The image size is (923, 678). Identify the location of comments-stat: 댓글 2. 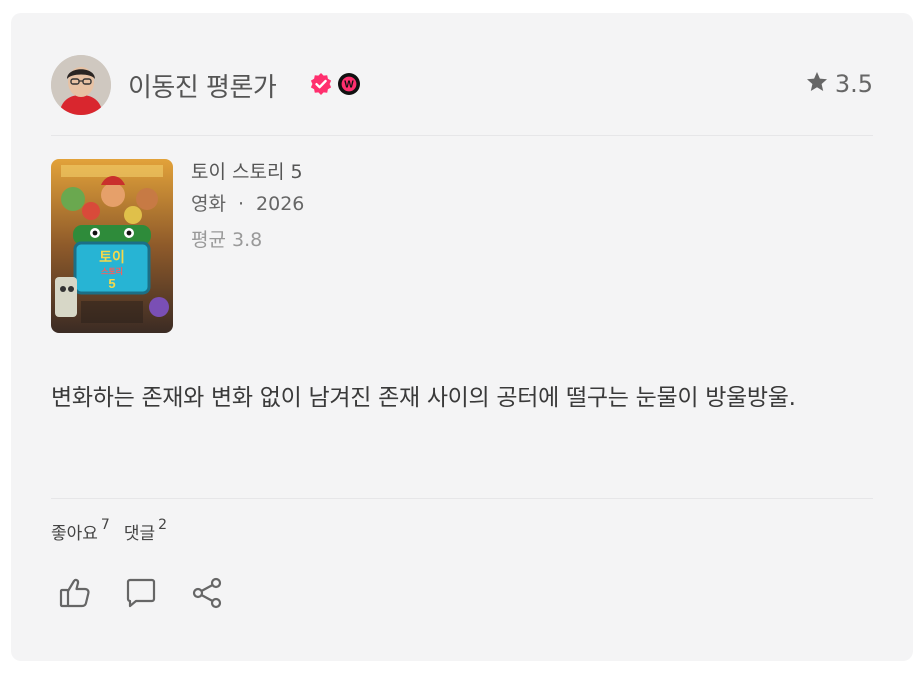
(145, 530).